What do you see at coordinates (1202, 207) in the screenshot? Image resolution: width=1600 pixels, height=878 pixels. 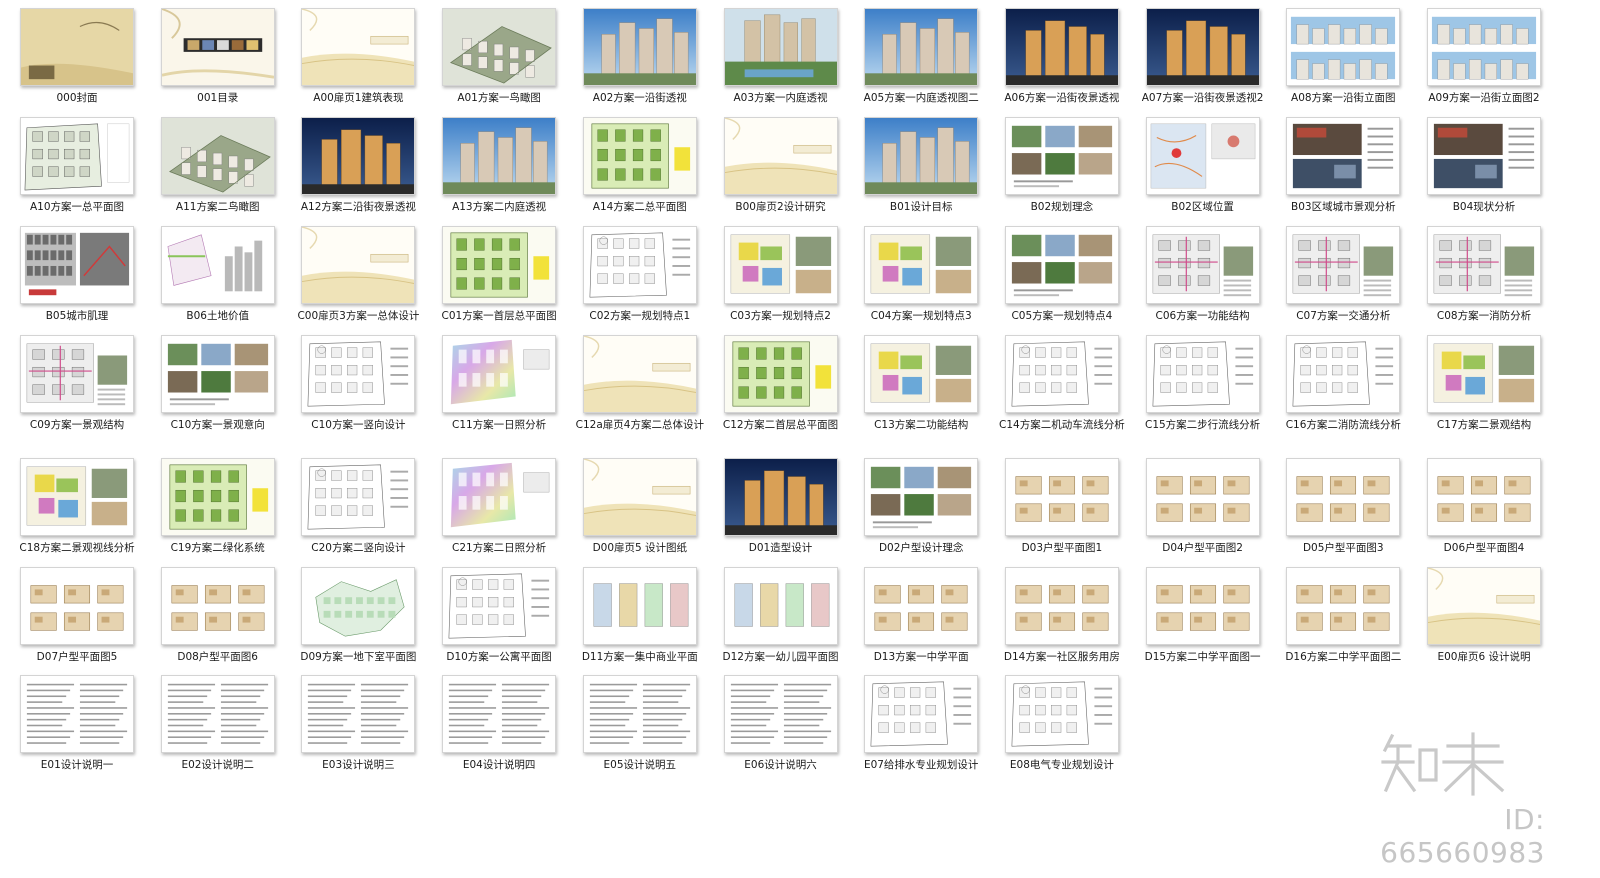 I see `file-name-label: B02区域位置` at bounding box center [1202, 207].